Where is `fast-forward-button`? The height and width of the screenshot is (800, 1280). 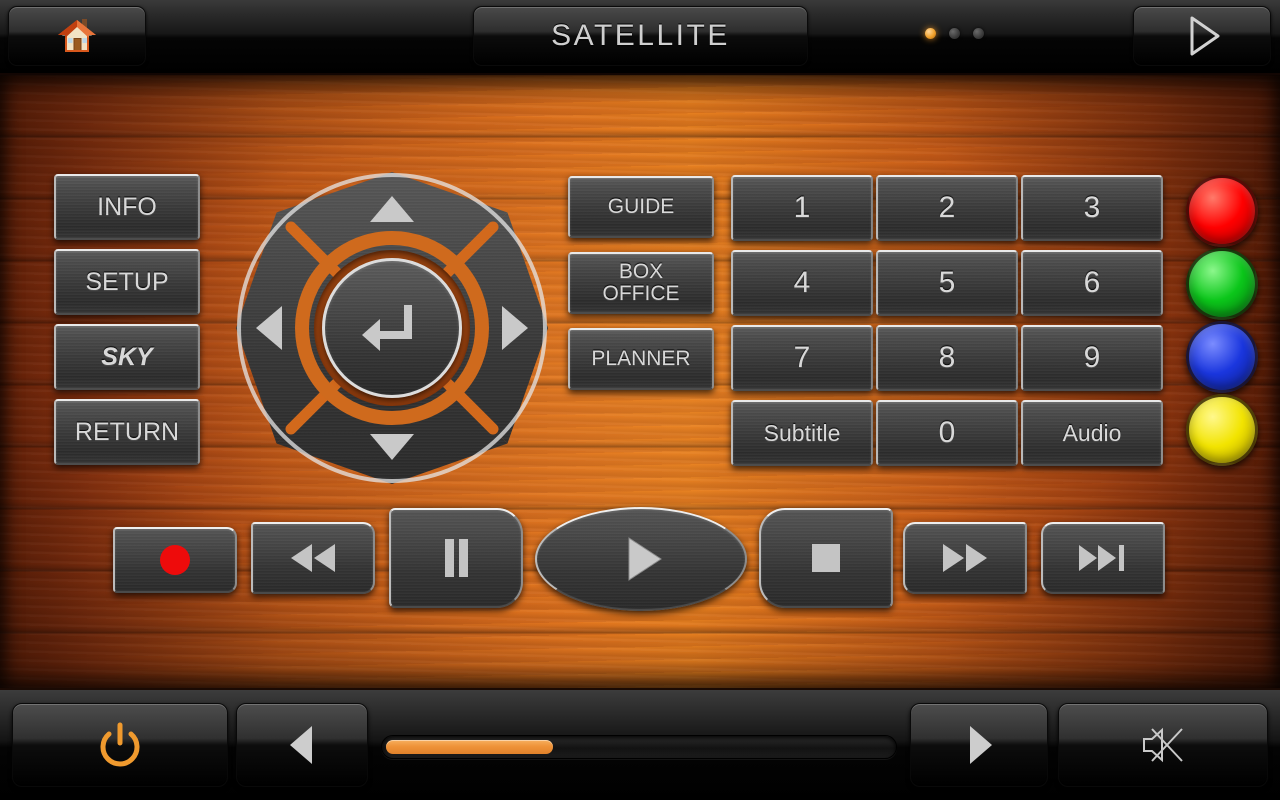 fast-forward-button is located at coordinates (965, 558).